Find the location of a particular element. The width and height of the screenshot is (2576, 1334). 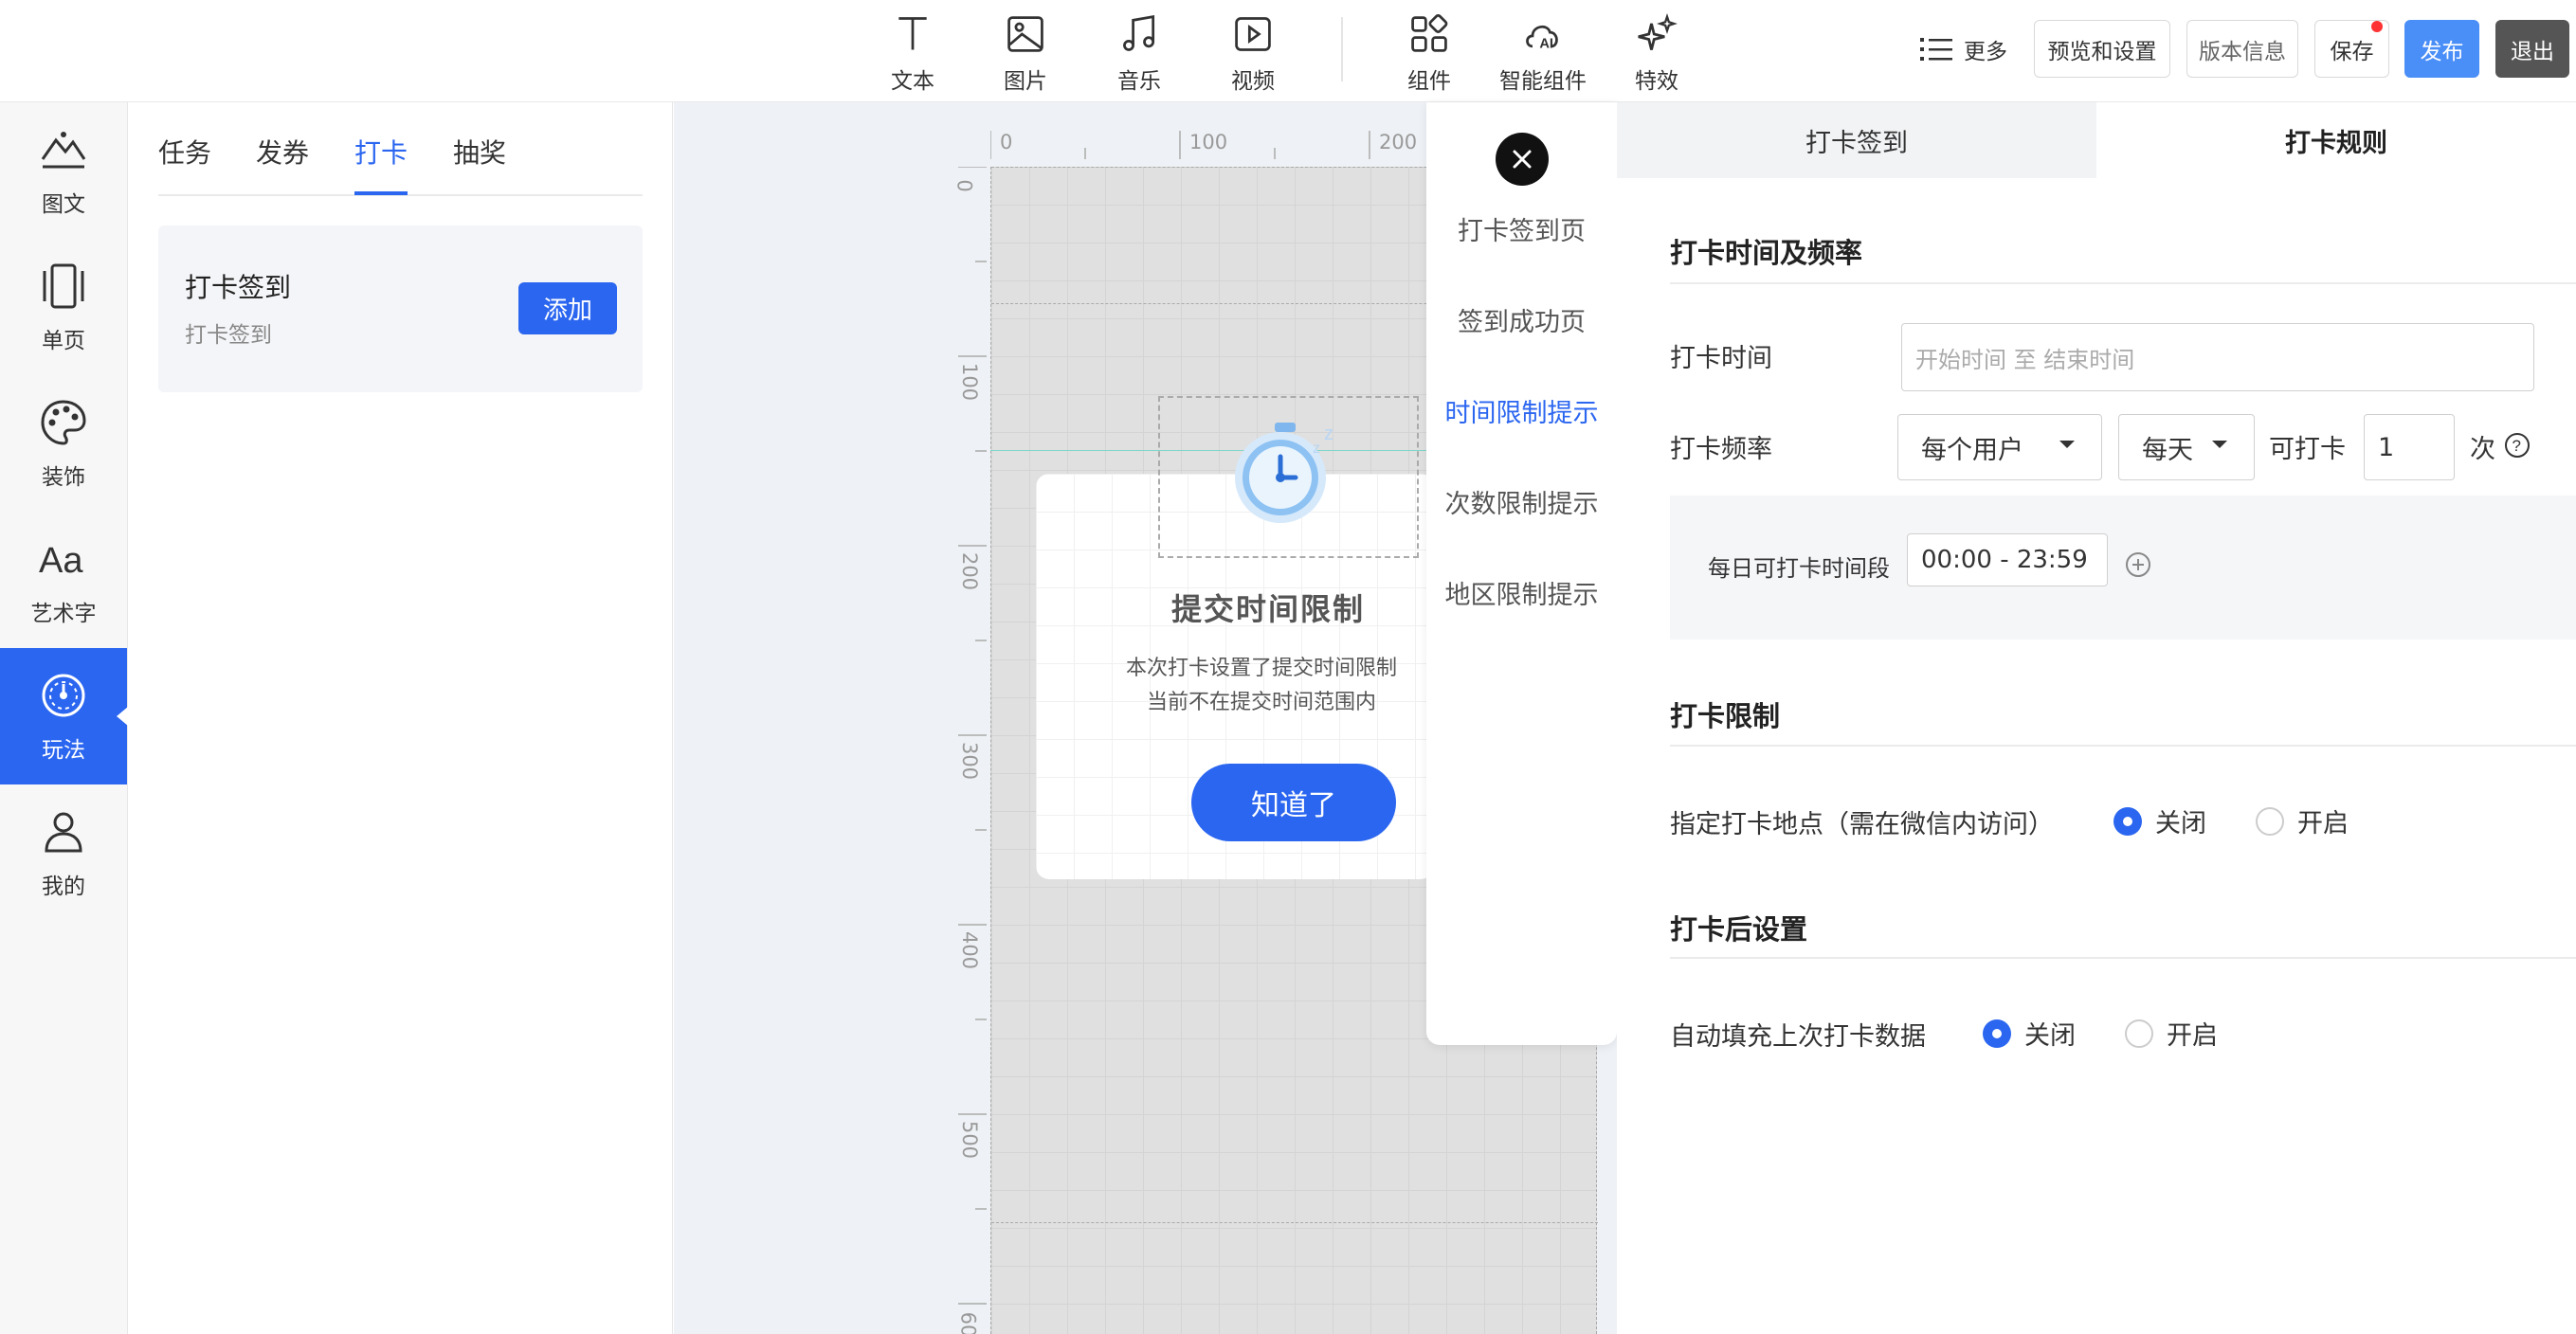

sidebar-item-mine: 我的 is located at coordinates (63, 852).